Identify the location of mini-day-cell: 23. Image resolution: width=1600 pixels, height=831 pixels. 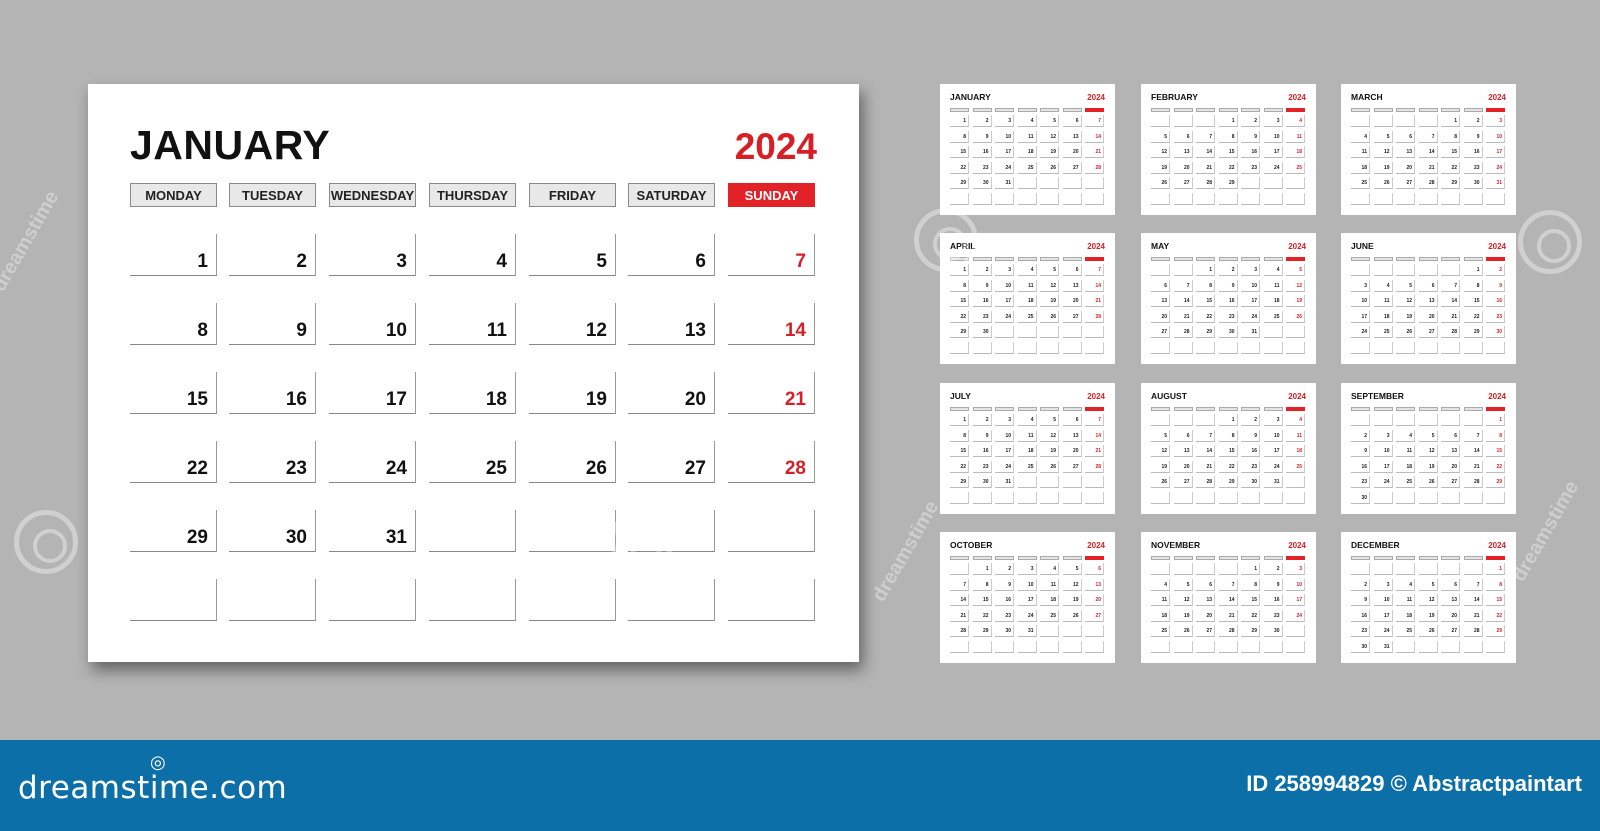
(1273, 615).